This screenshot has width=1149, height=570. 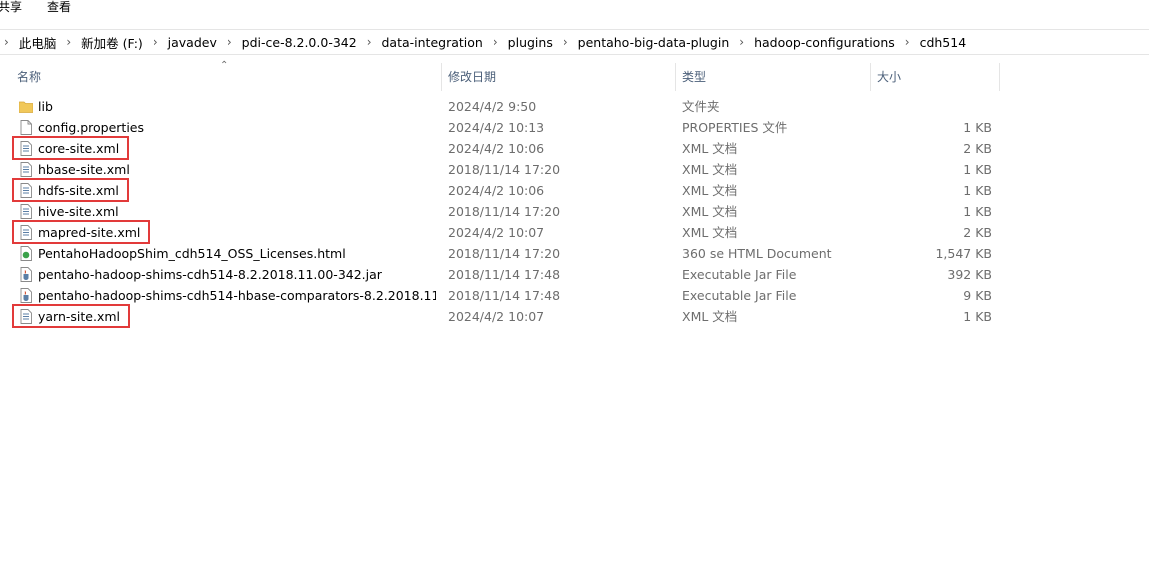 I want to click on file-size: 392 KB, so click(x=969, y=274).